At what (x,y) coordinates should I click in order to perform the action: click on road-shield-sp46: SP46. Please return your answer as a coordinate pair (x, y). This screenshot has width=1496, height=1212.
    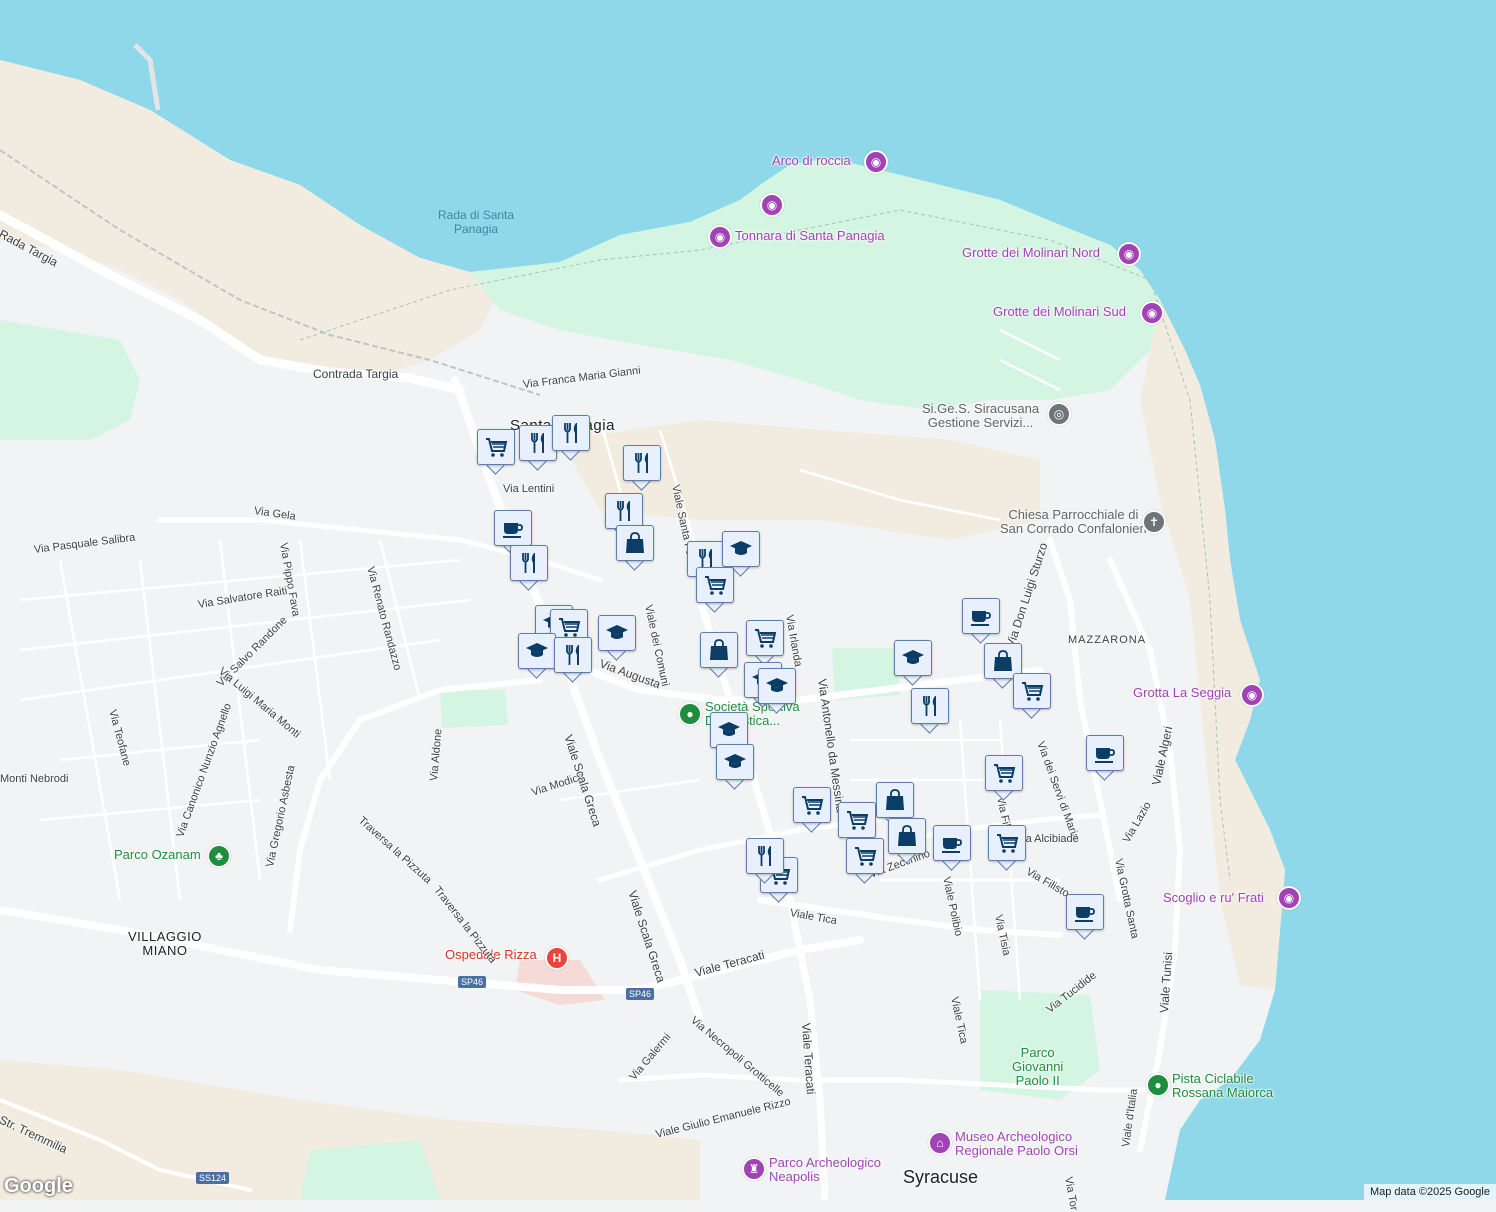
    Looking at the image, I should click on (472, 982).